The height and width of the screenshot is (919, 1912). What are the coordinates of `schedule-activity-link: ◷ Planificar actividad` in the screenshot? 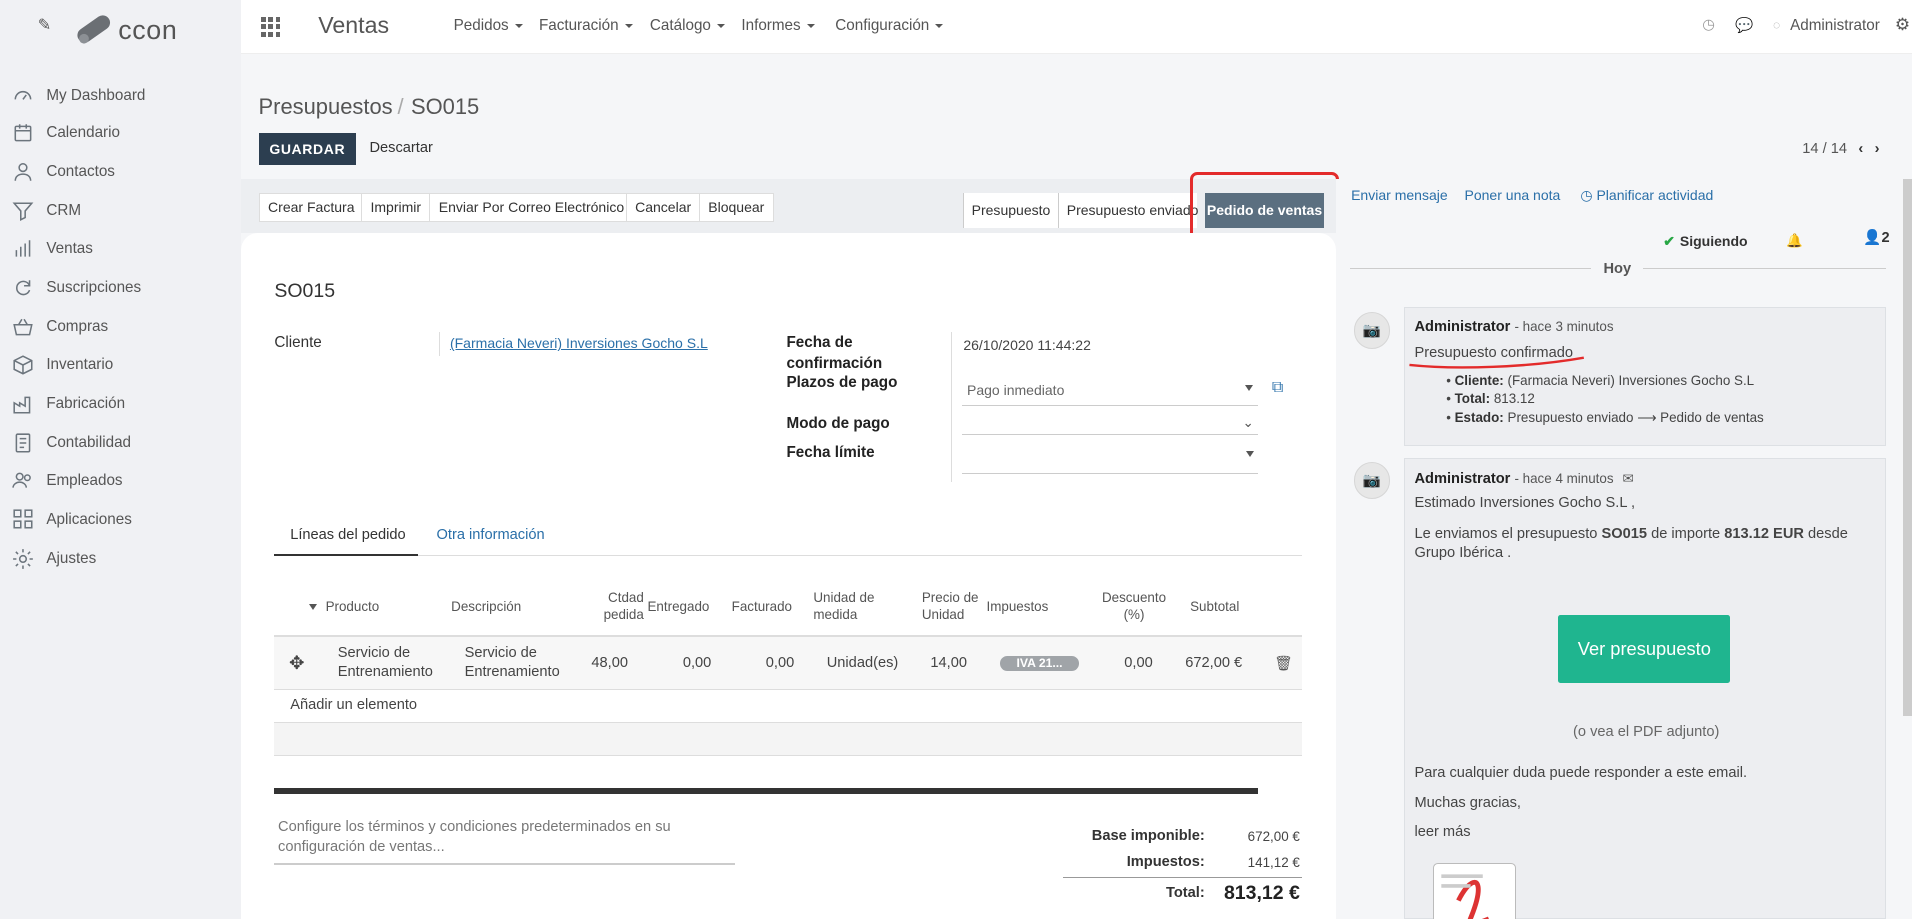 It's located at (1646, 195).